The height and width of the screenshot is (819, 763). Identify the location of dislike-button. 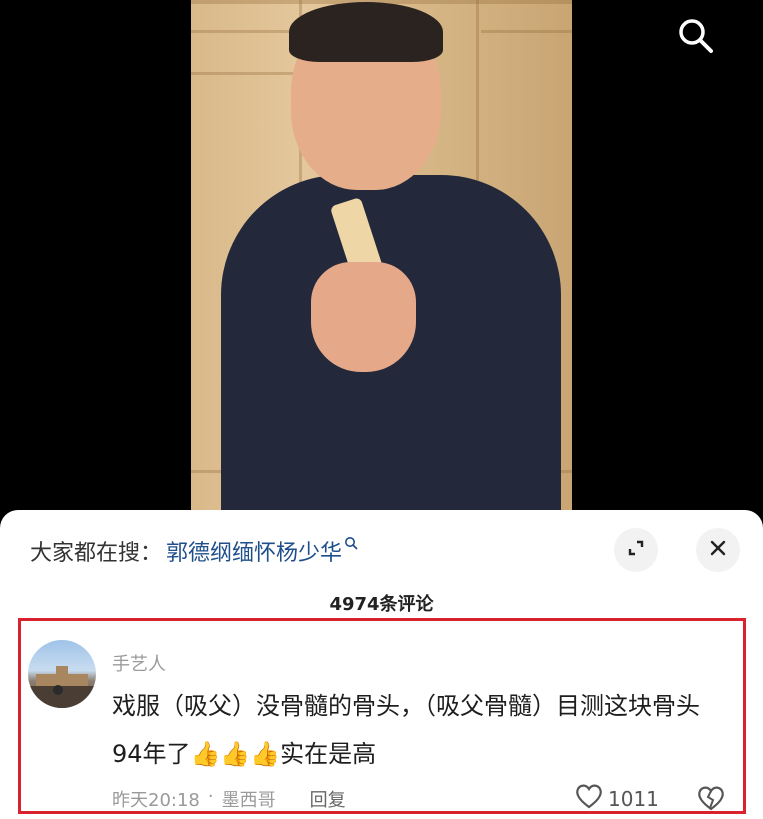
(711, 800).